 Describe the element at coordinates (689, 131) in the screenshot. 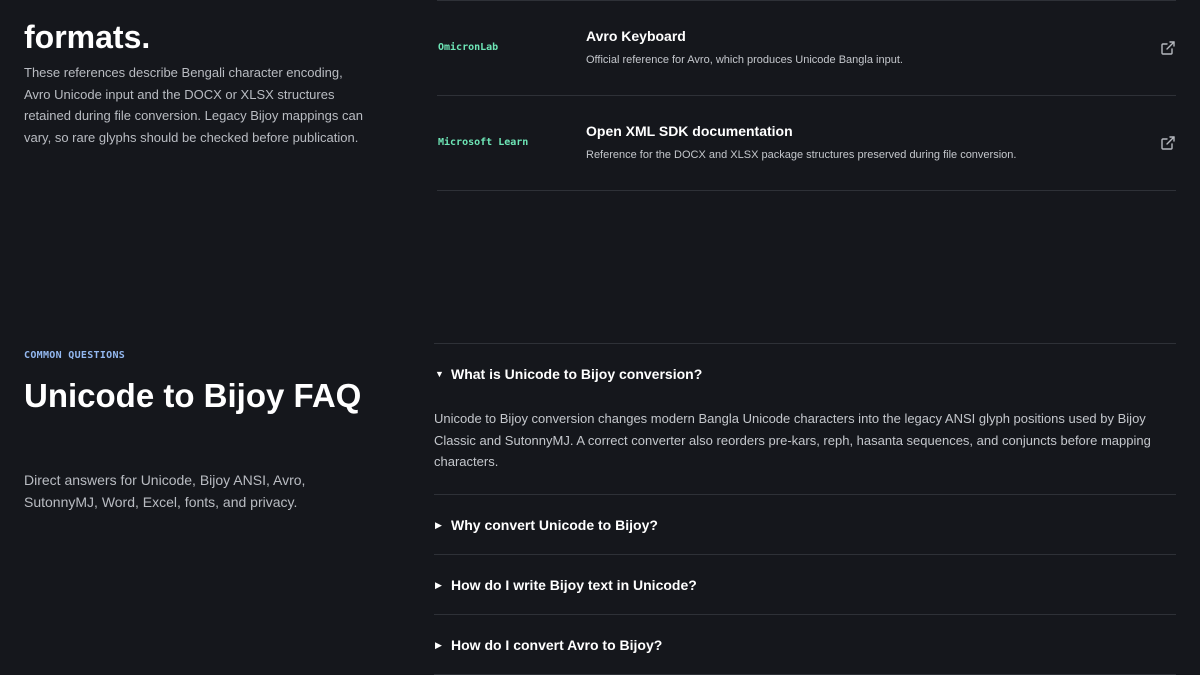

I see `reference-title: Open XML SDK documentation` at that location.